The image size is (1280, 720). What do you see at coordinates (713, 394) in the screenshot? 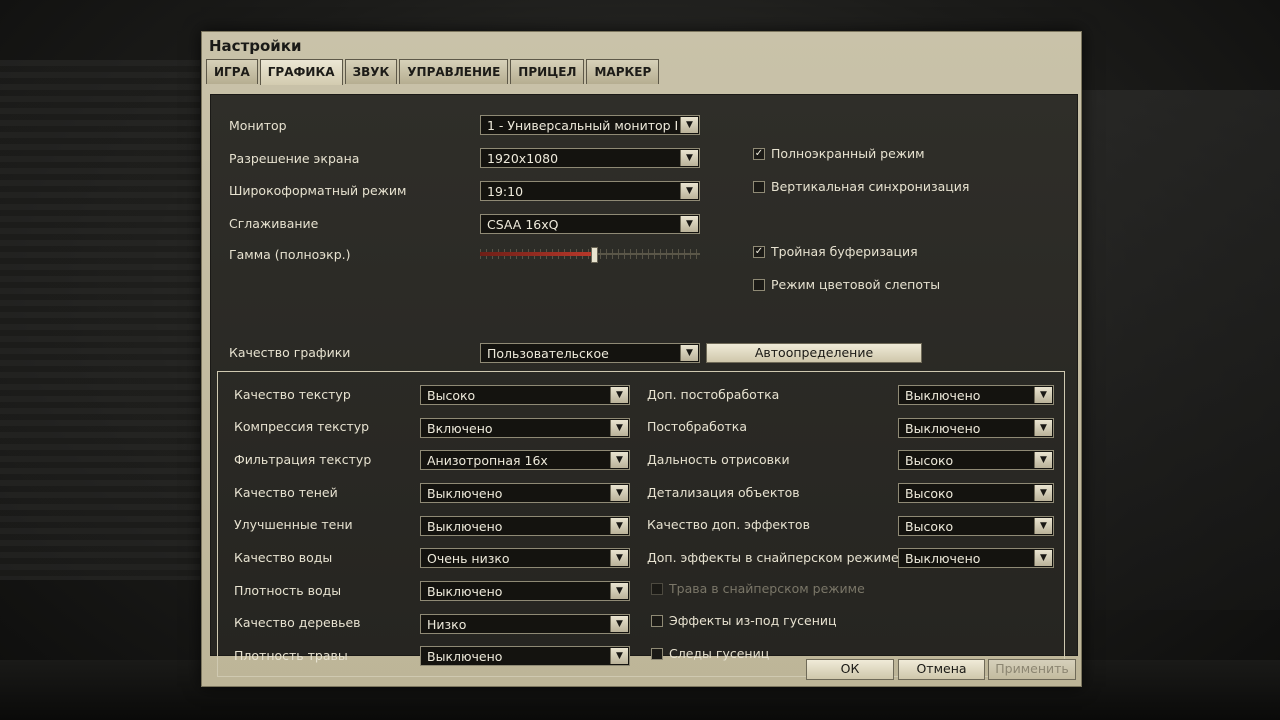
I see `extra-postprocessing-label: Доп. постобработка` at bounding box center [713, 394].